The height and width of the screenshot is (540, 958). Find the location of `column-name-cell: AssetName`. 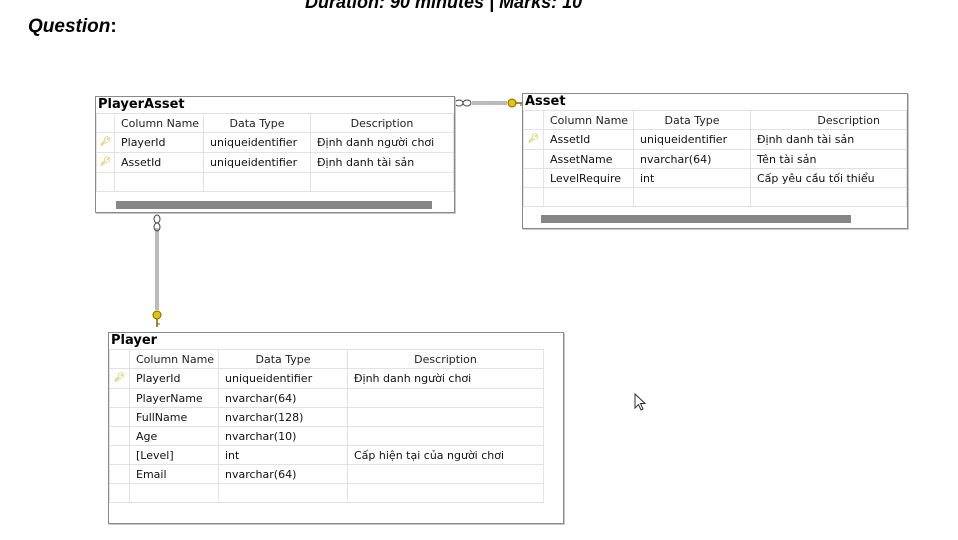

column-name-cell: AssetName is located at coordinates (588, 159).